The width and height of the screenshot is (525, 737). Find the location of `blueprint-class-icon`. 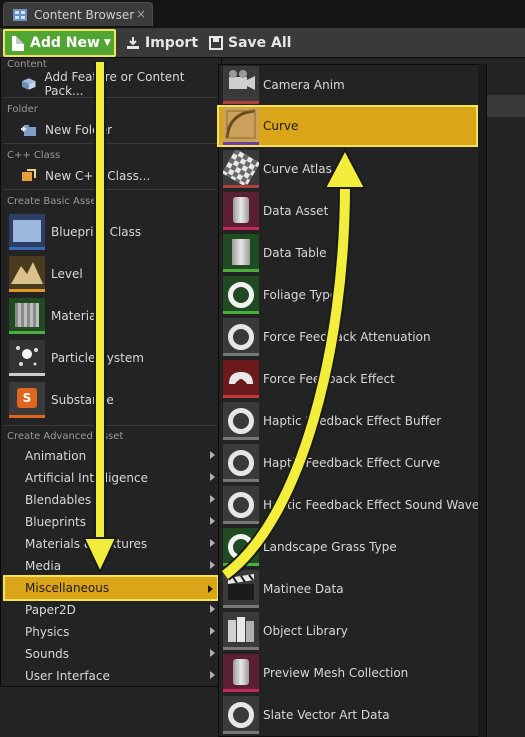

blueprint-class-icon is located at coordinates (27, 232).